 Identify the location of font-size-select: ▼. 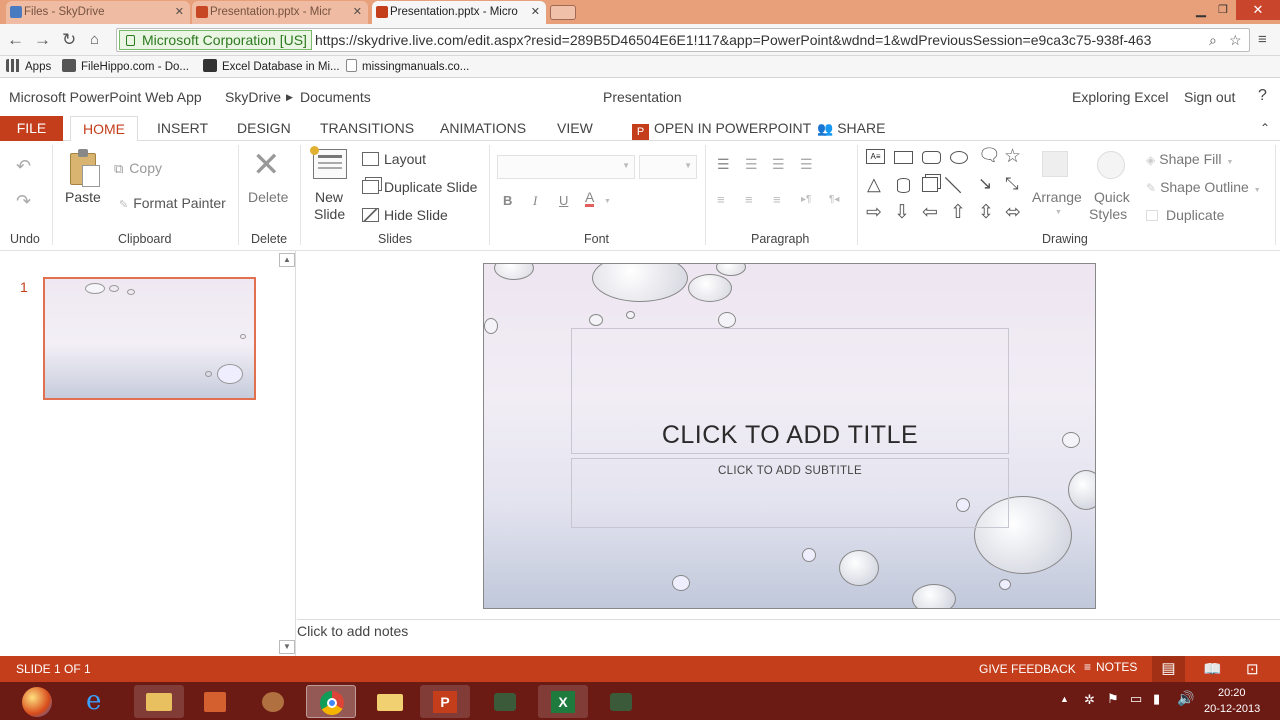
(668, 167).